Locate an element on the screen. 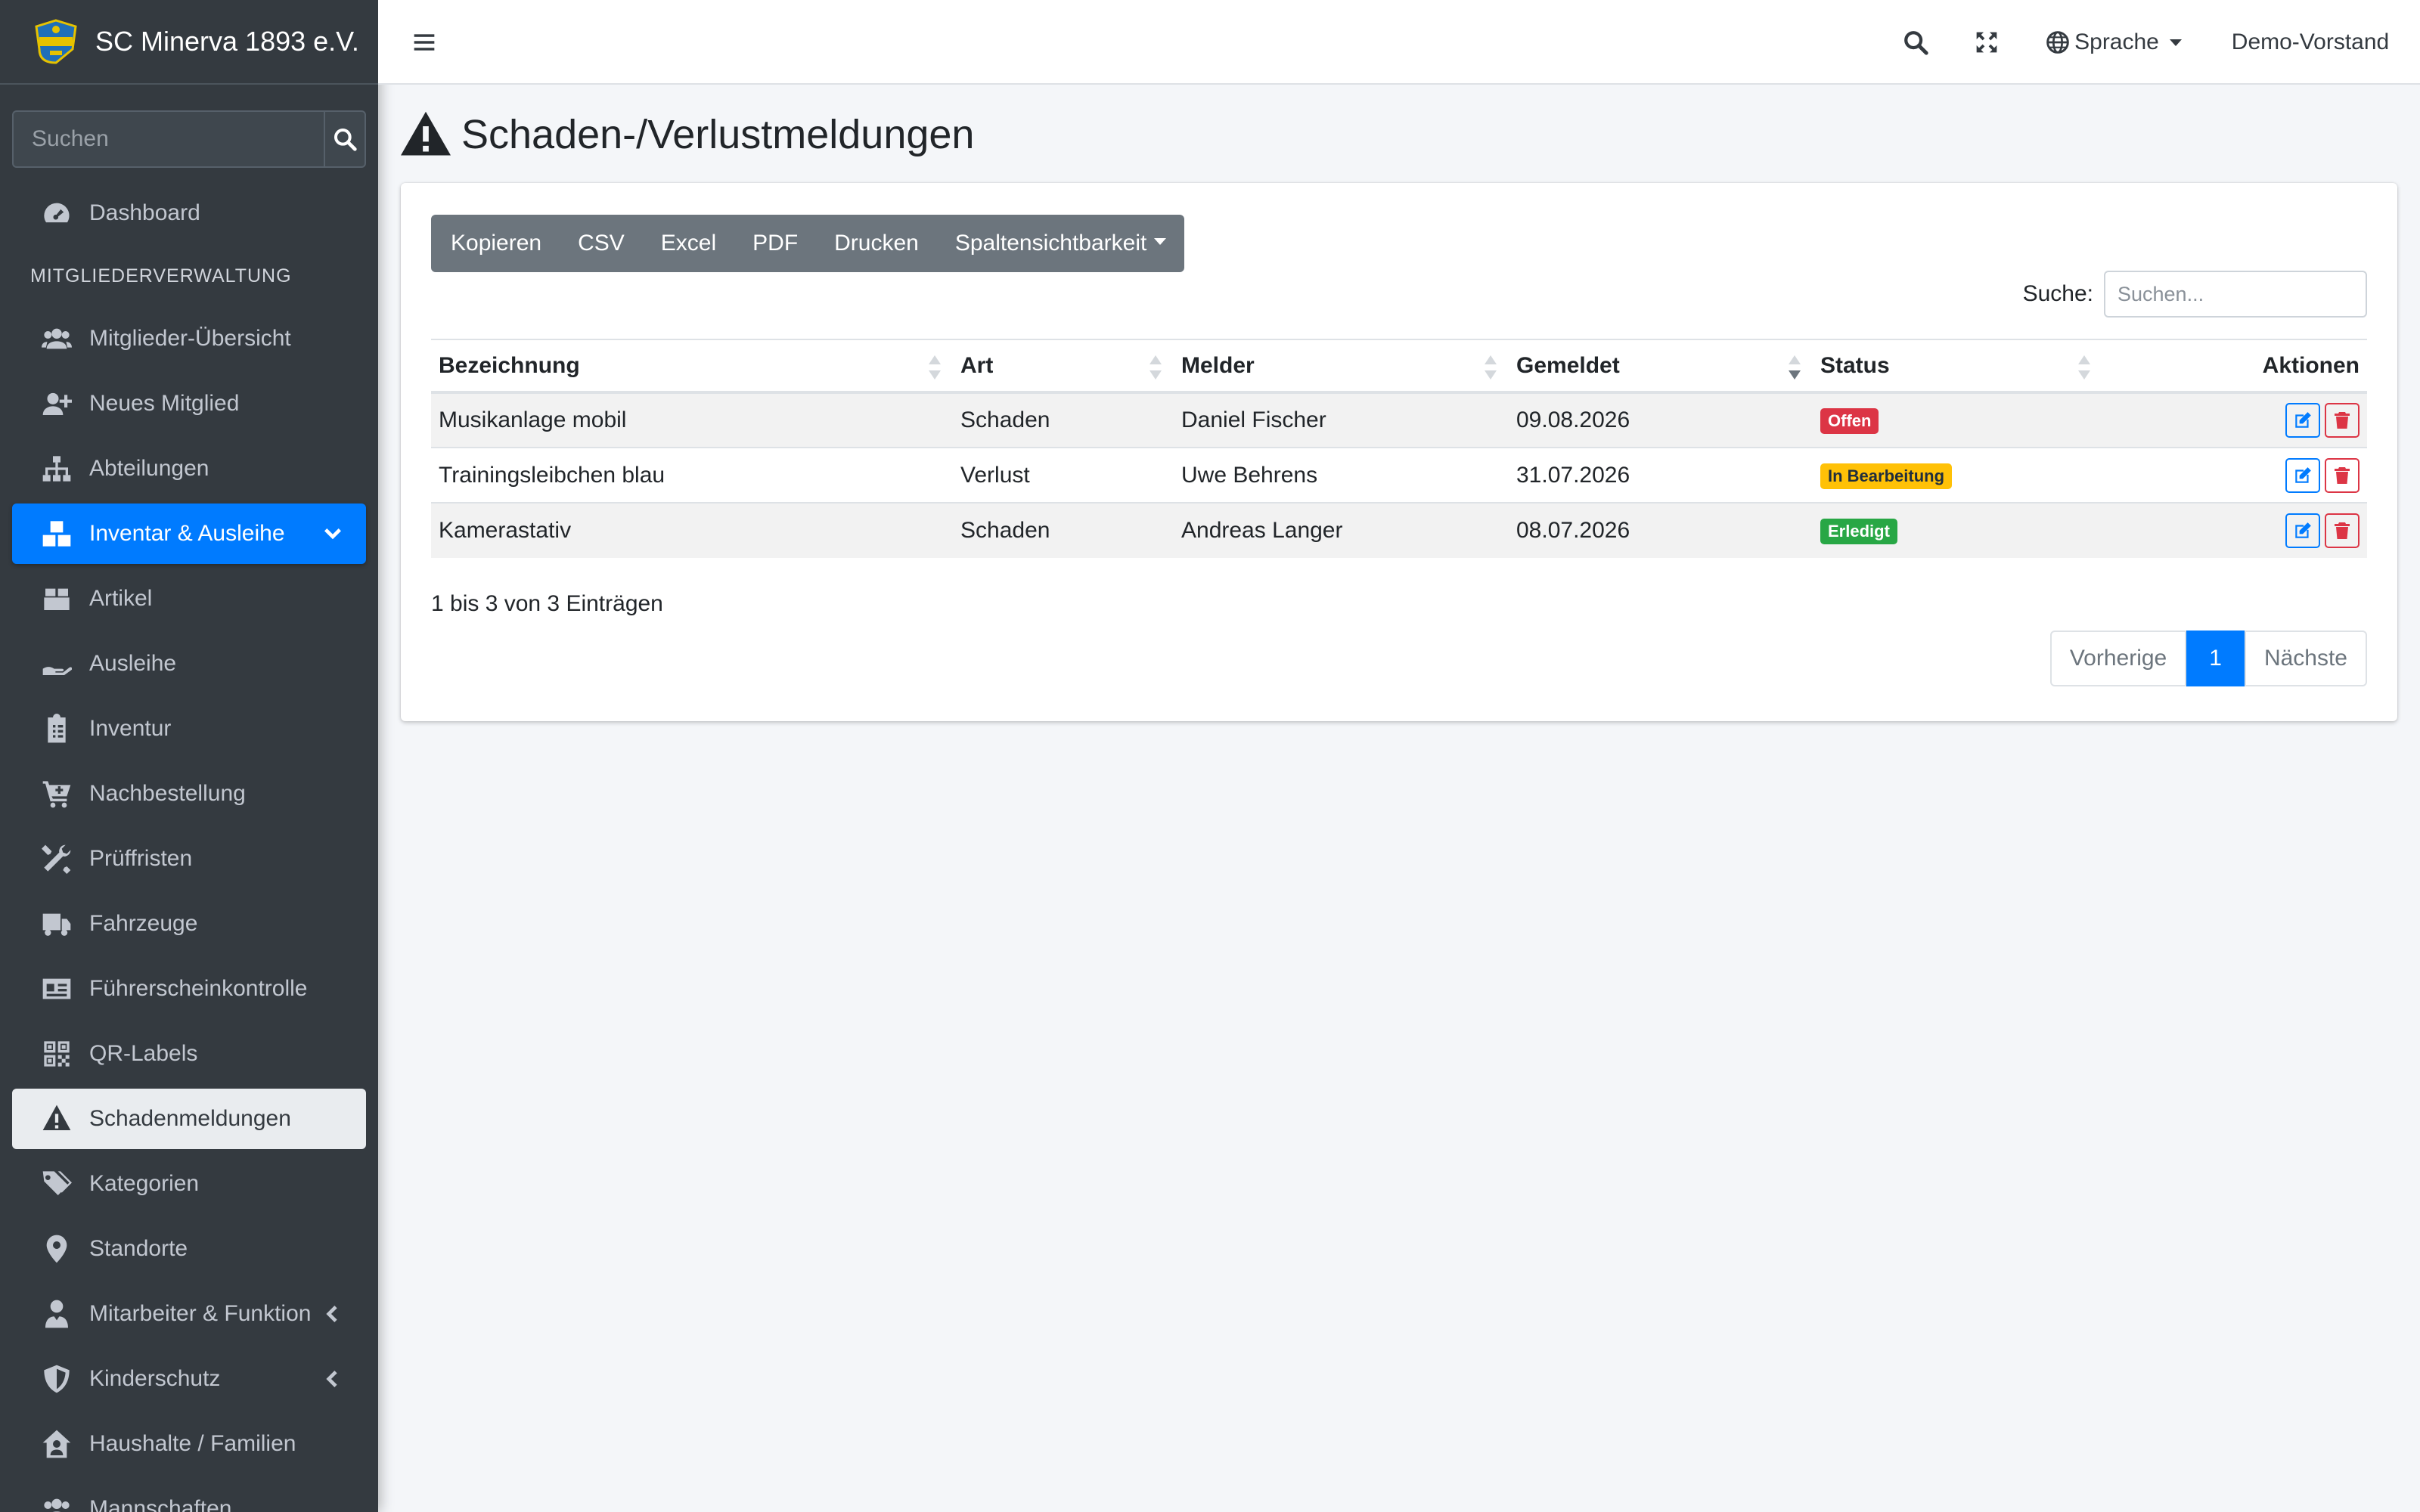 This screenshot has width=2420, height=1512. club-logo-icon is located at coordinates (56, 42).